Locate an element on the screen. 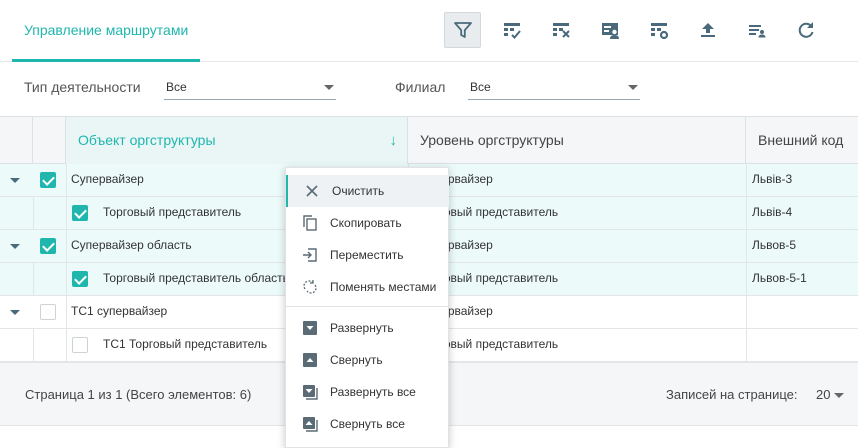  filters-bar: Тип деятельности Все Филиал Все is located at coordinates (429, 88).